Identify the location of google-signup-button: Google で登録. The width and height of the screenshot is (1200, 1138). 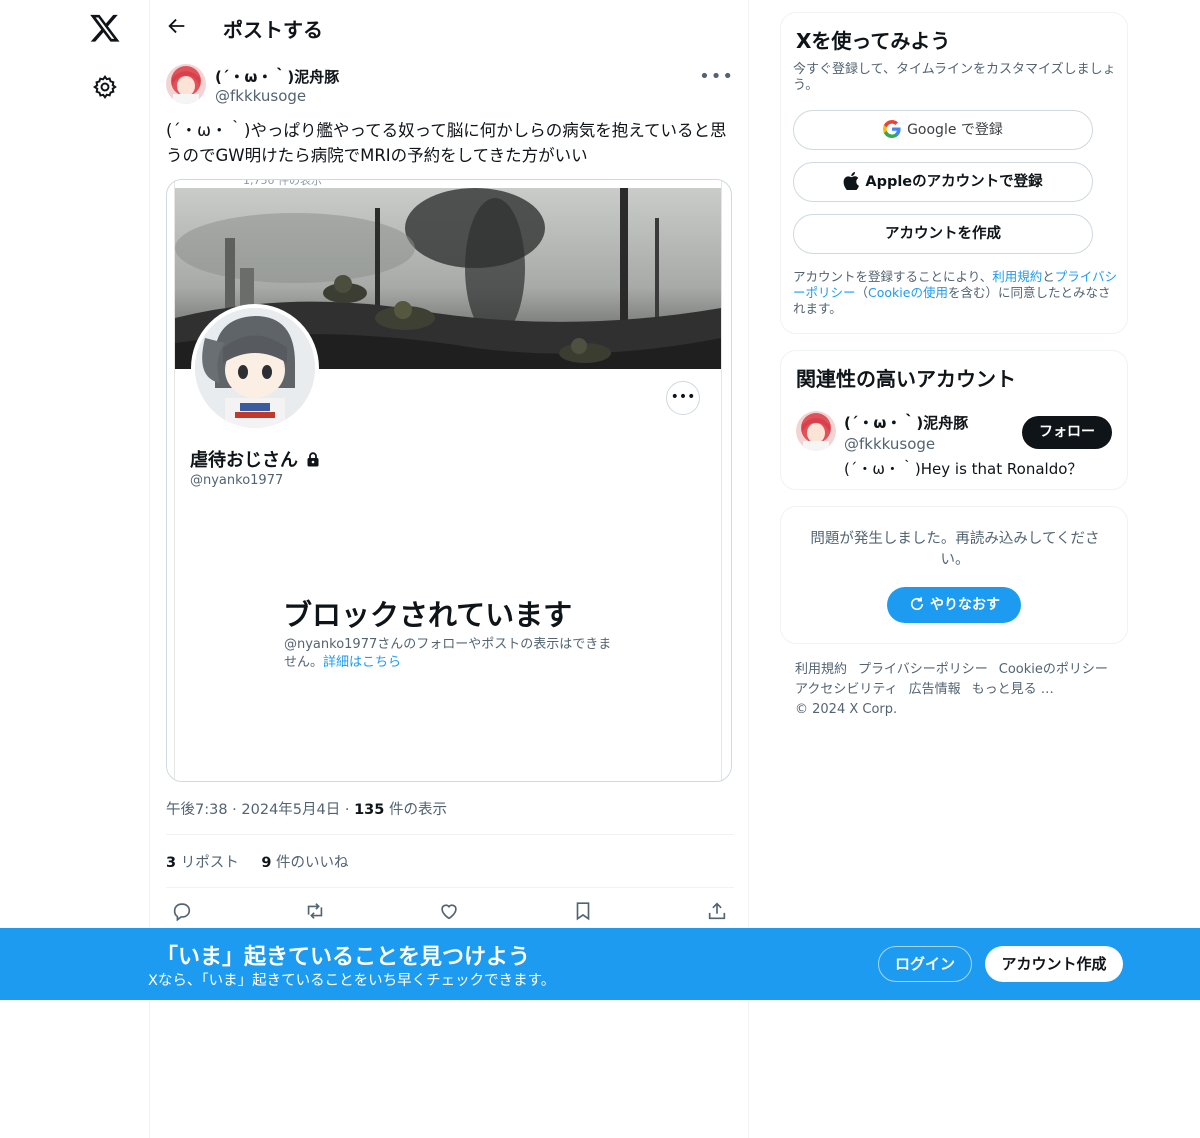
(943, 130).